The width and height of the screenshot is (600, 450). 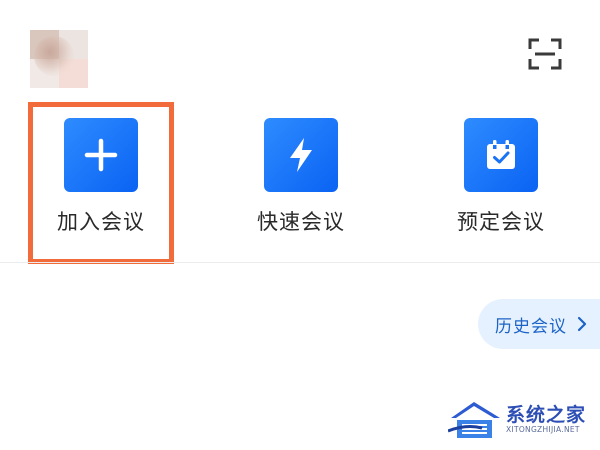 I want to click on divider, so click(x=300, y=262).